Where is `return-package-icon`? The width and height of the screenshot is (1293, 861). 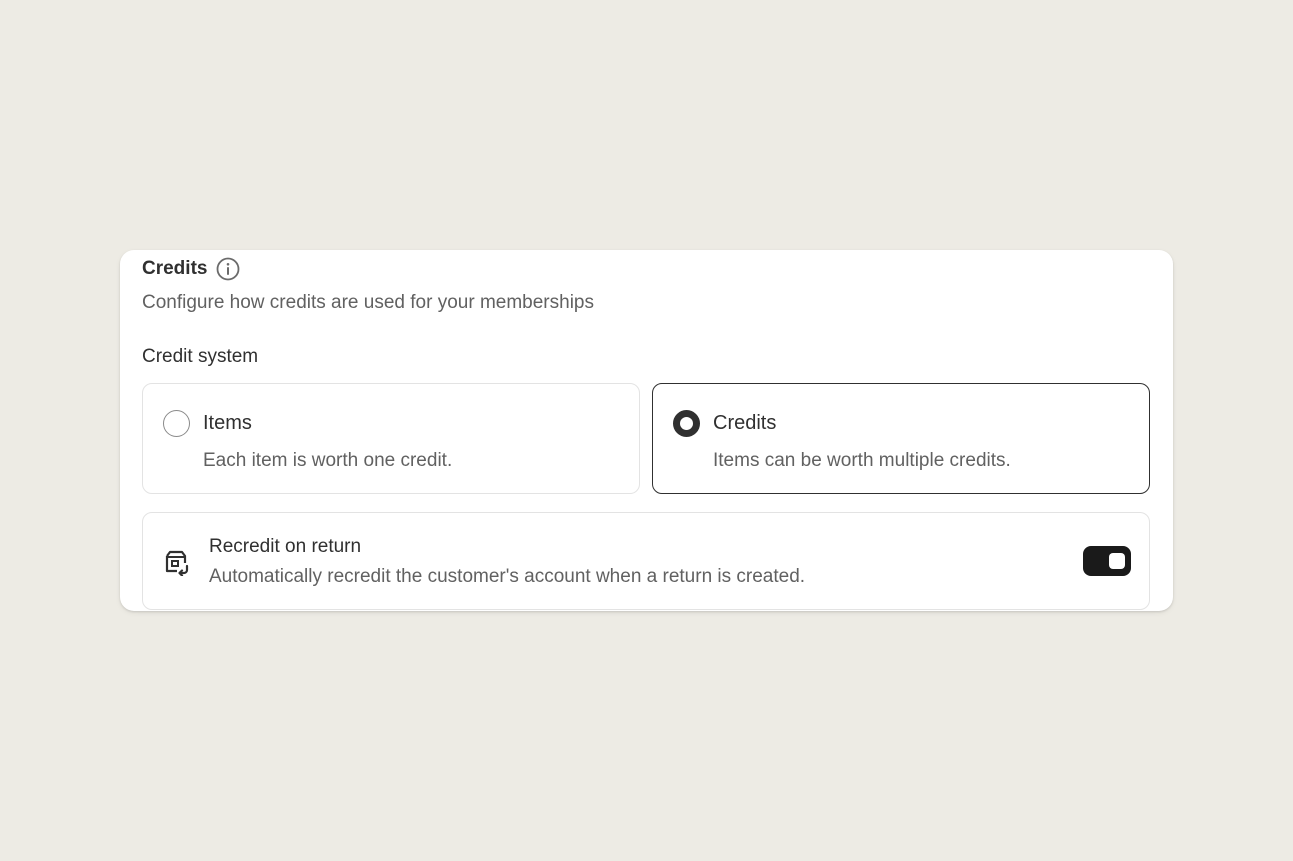 return-package-icon is located at coordinates (177, 562).